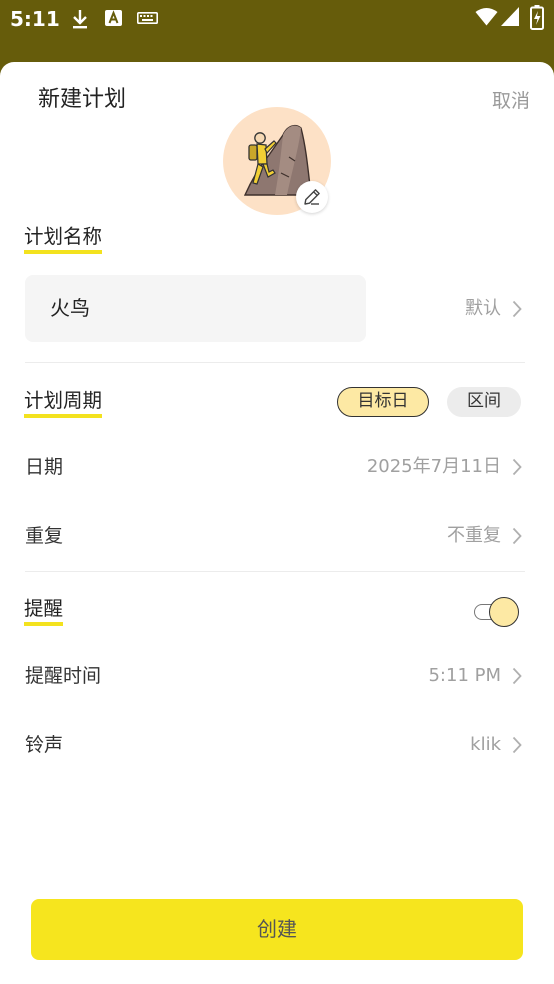 This screenshot has height=984, width=554. Describe the element at coordinates (474, 535) in the screenshot. I see `repeat-value: 不重复` at that location.